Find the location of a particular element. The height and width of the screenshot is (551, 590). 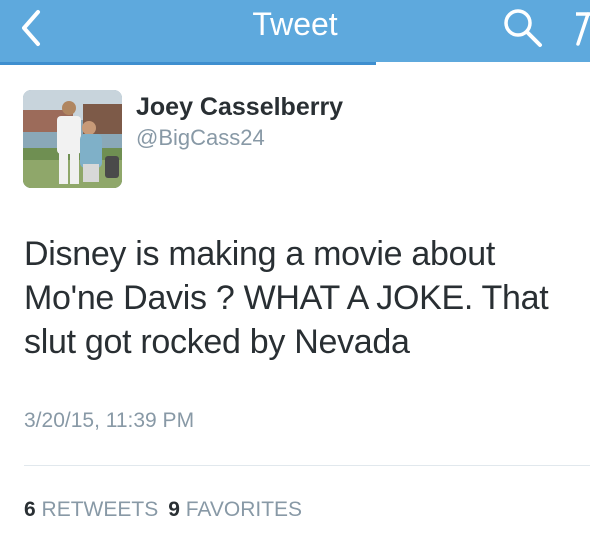

retweets-count: 6 is located at coordinates (30, 509).